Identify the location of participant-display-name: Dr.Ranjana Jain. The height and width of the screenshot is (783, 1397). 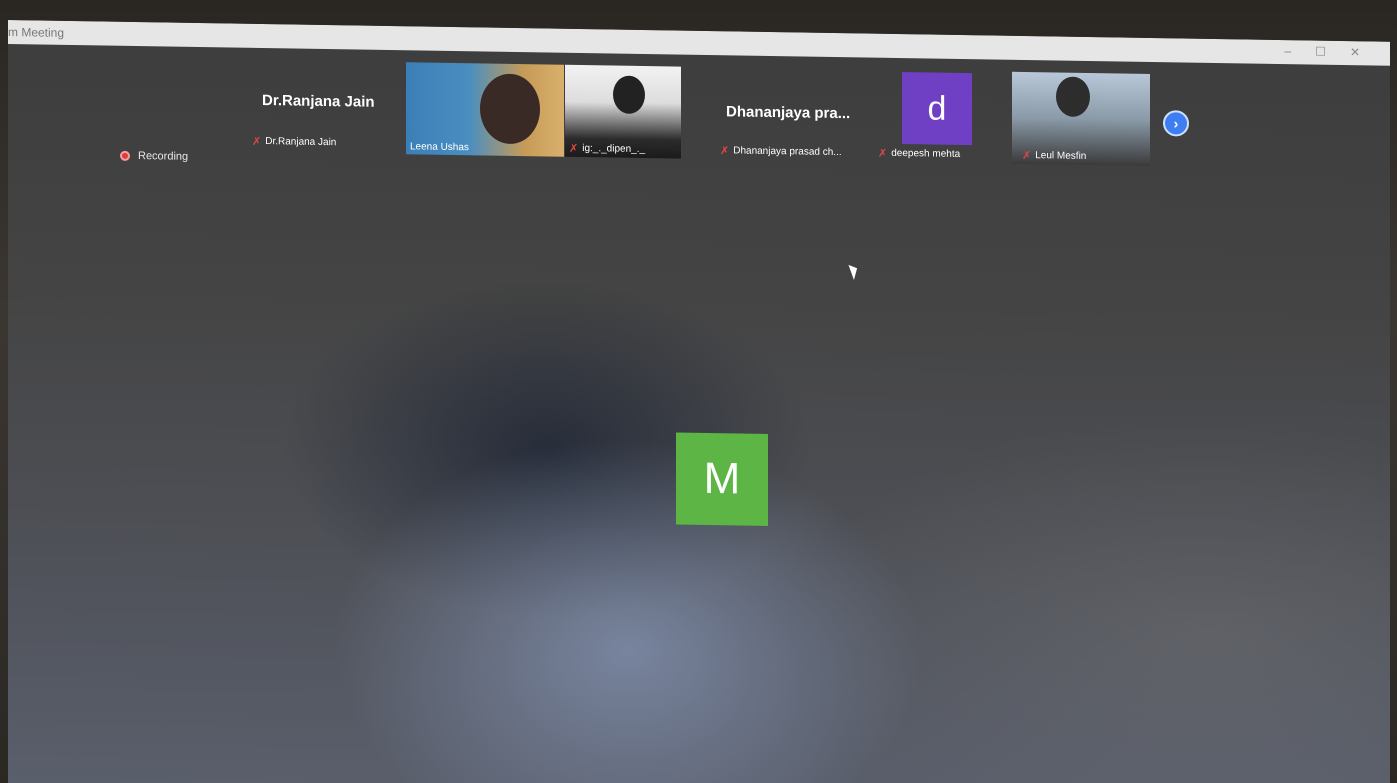
(318, 101).